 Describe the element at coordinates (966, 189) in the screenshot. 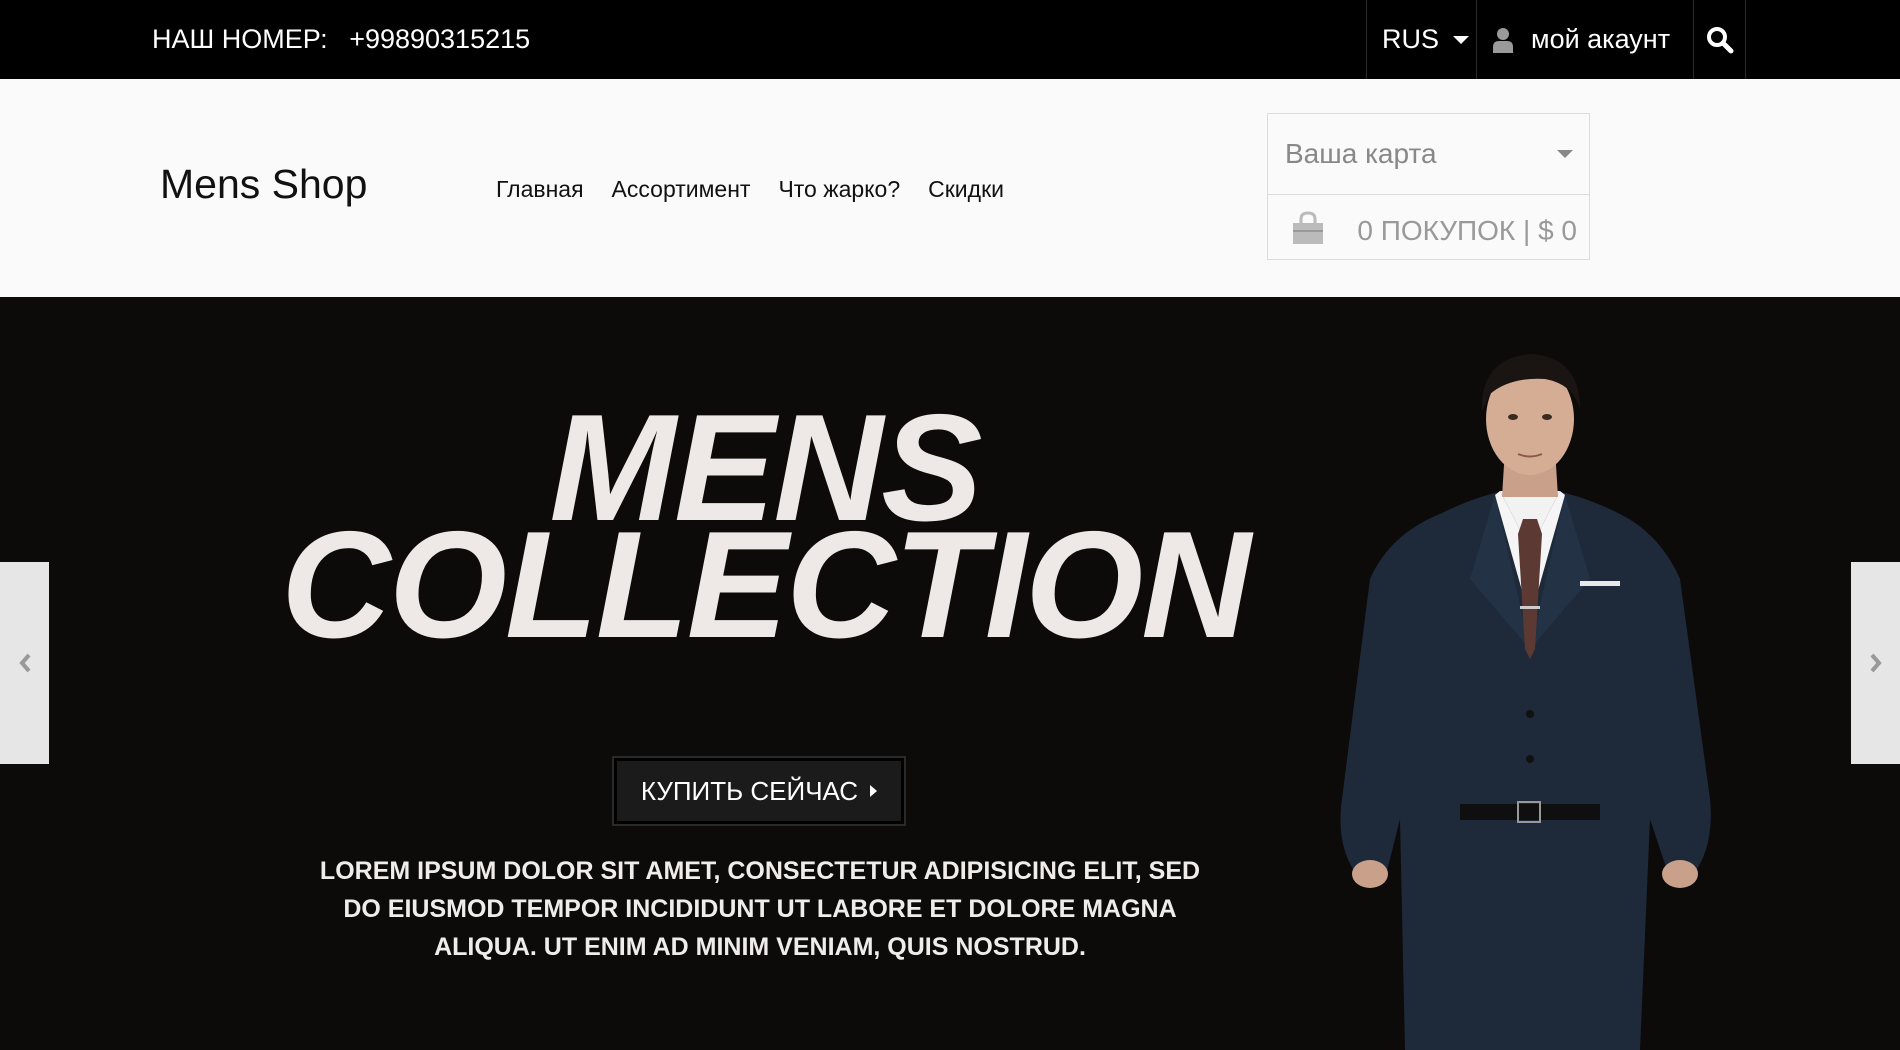

I see `nav-sale: Скидки` at that location.